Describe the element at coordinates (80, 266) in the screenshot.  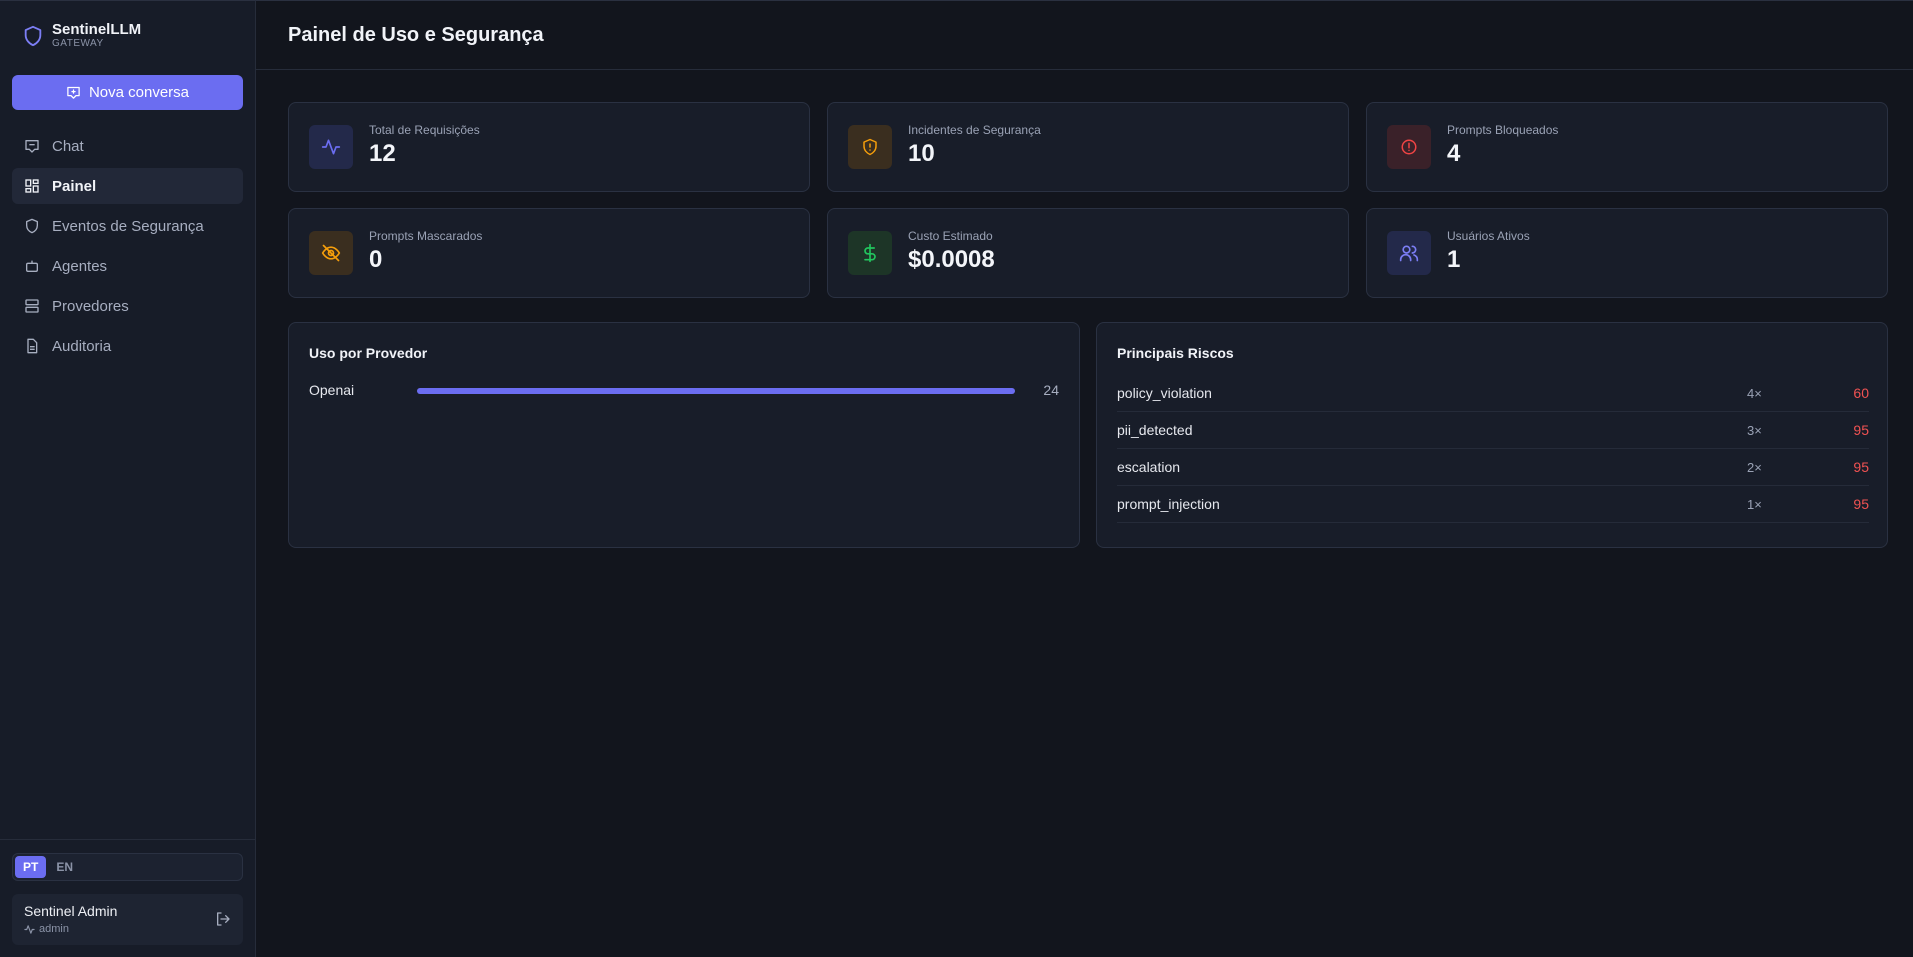
I see `sidebar-item-label: Agentes` at that location.